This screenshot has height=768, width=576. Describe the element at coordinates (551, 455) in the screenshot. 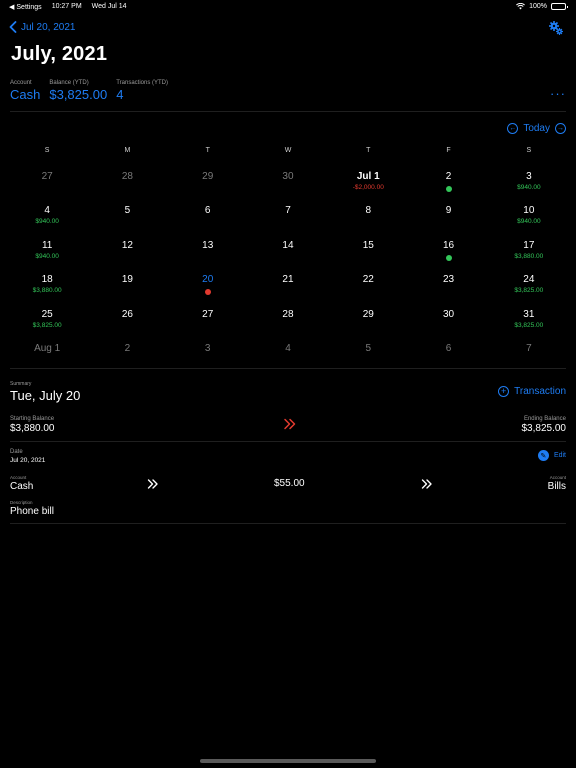

I see `edit-button: ✎ Edit` at that location.